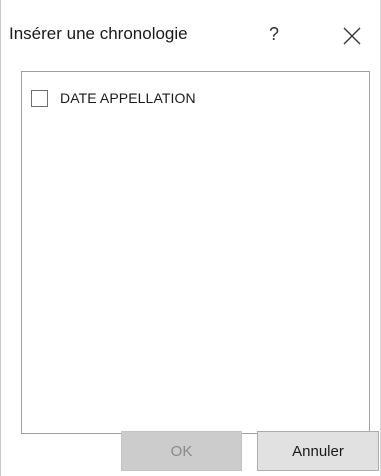 The image size is (381, 476). What do you see at coordinates (98, 33) in the screenshot?
I see `dialog-title: Insérer une chronologie` at bounding box center [98, 33].